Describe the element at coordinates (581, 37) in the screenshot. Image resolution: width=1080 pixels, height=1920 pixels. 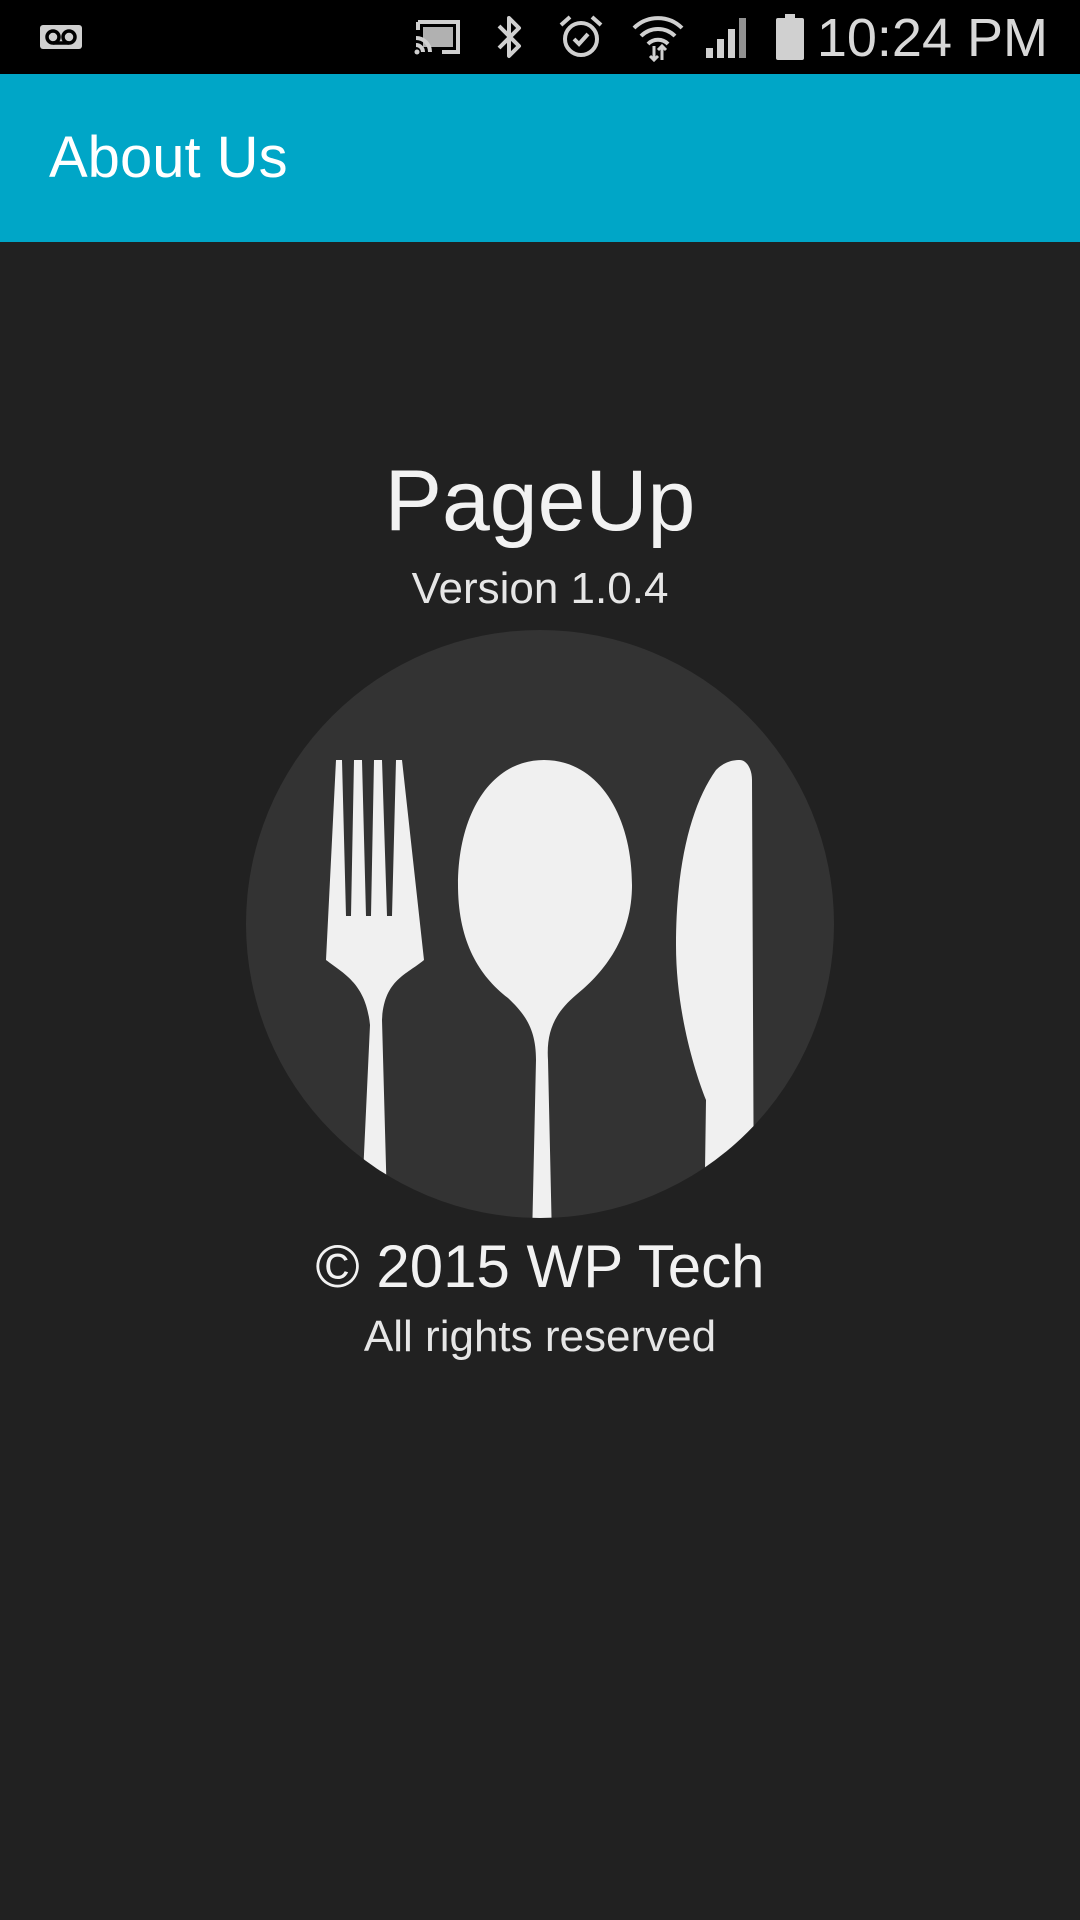
I see `alarm-icon` at that location.